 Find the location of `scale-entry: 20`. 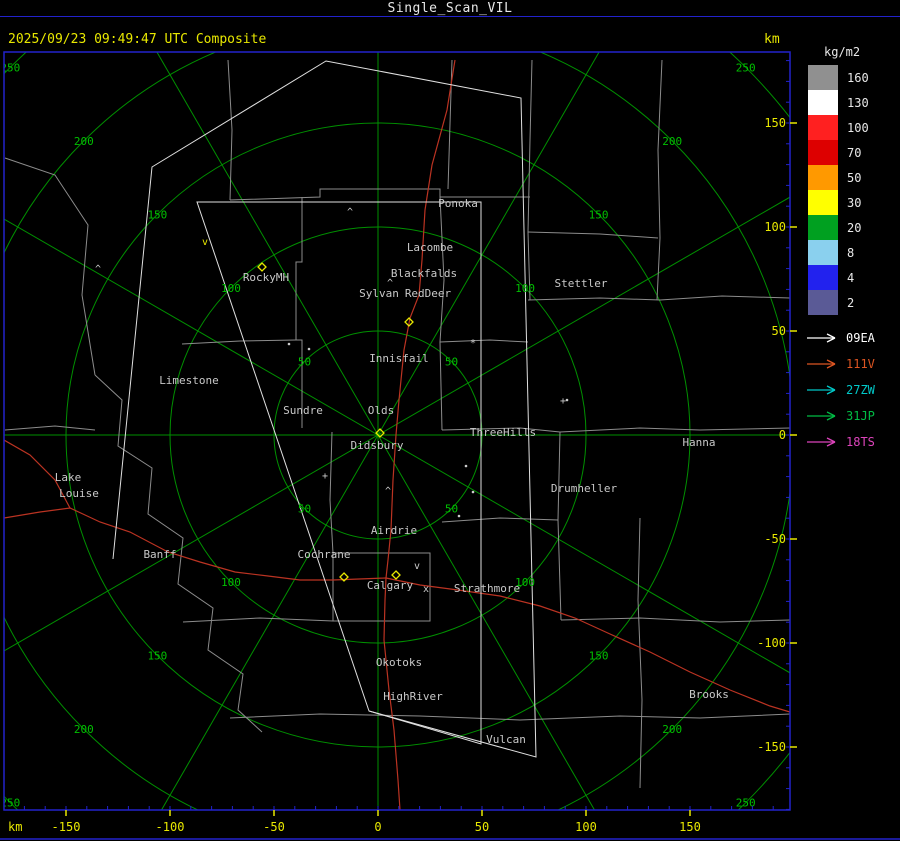

scale-entry: 20 is located at coordinates (850, 227).